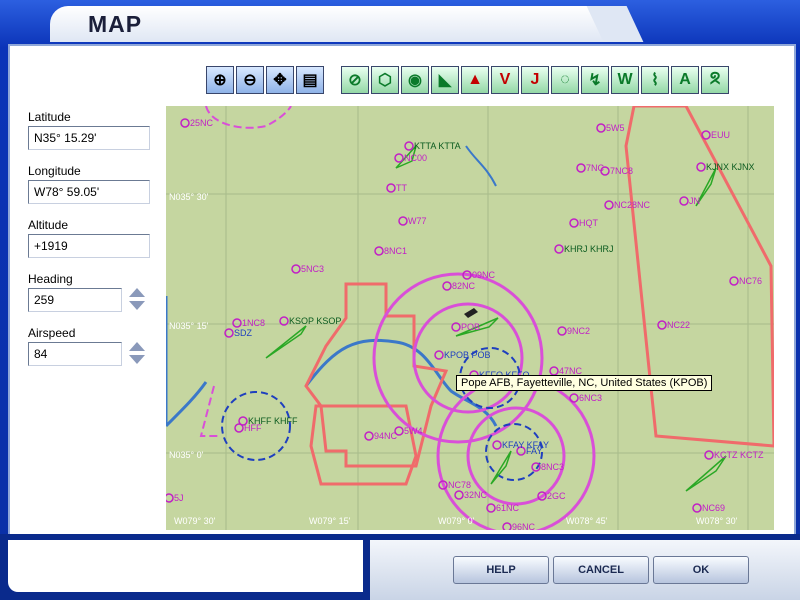 This screenshot has width=800, height=600. What do you see at coordinates (89, 192) in the screenshot?
I see `longitude-field` at bounding box center [89, 192].